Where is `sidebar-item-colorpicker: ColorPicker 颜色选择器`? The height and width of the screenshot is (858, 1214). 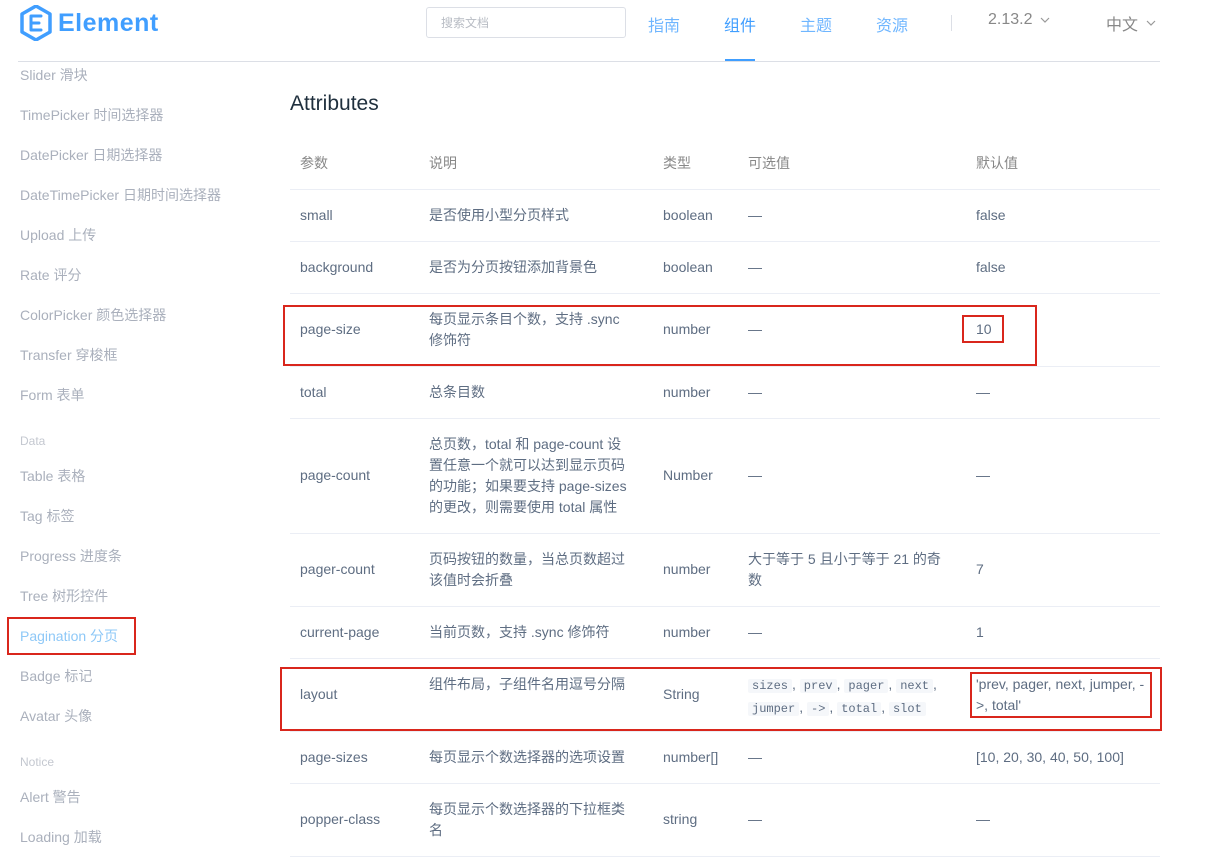 sidebar-item-colorpicker: ColorPicker 颜色选择器 is located at coordinates (93, 315).